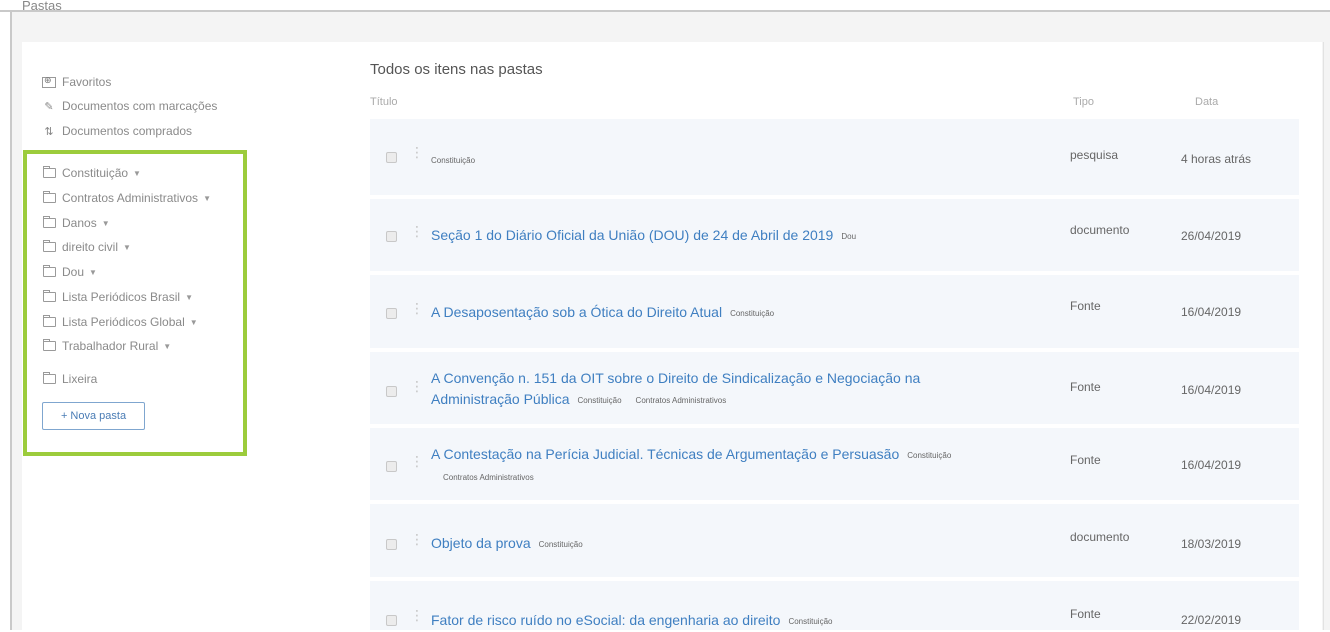 Image resolution: width=1330 pixels, height=632 pixels. I want to click on table-row: ⋮ Constituição pesquisa 4 horas atrás, so click(834, 157).